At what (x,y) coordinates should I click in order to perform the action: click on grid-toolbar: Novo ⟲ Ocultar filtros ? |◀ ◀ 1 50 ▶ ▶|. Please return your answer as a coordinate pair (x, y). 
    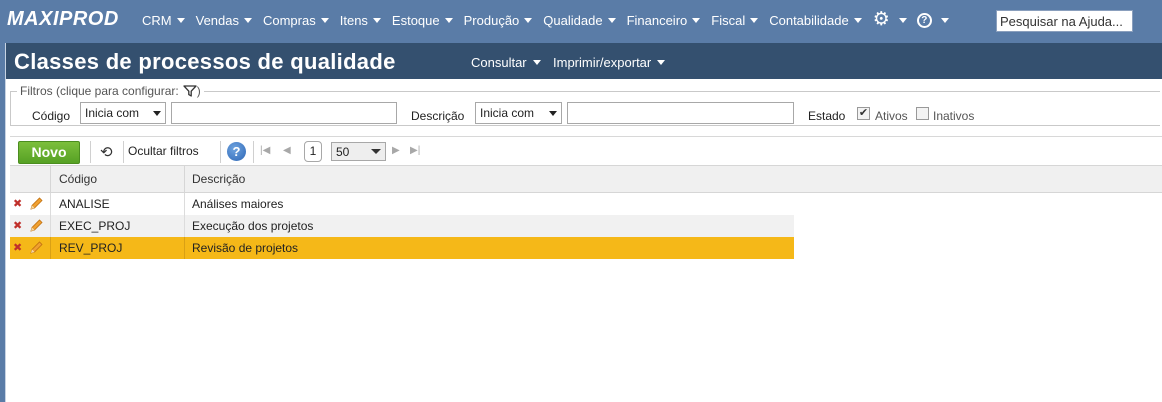
    Looking at the image, I should click on (586, 150).